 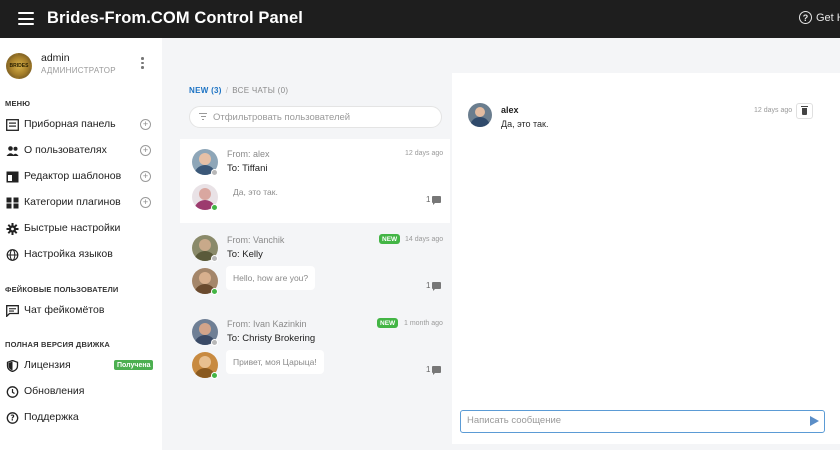 What do you see at coordinates (282, 117) in the screenshot?
I see `filter-placeholder: Отфильтровать пользователей` at bounding box center [282, 117].